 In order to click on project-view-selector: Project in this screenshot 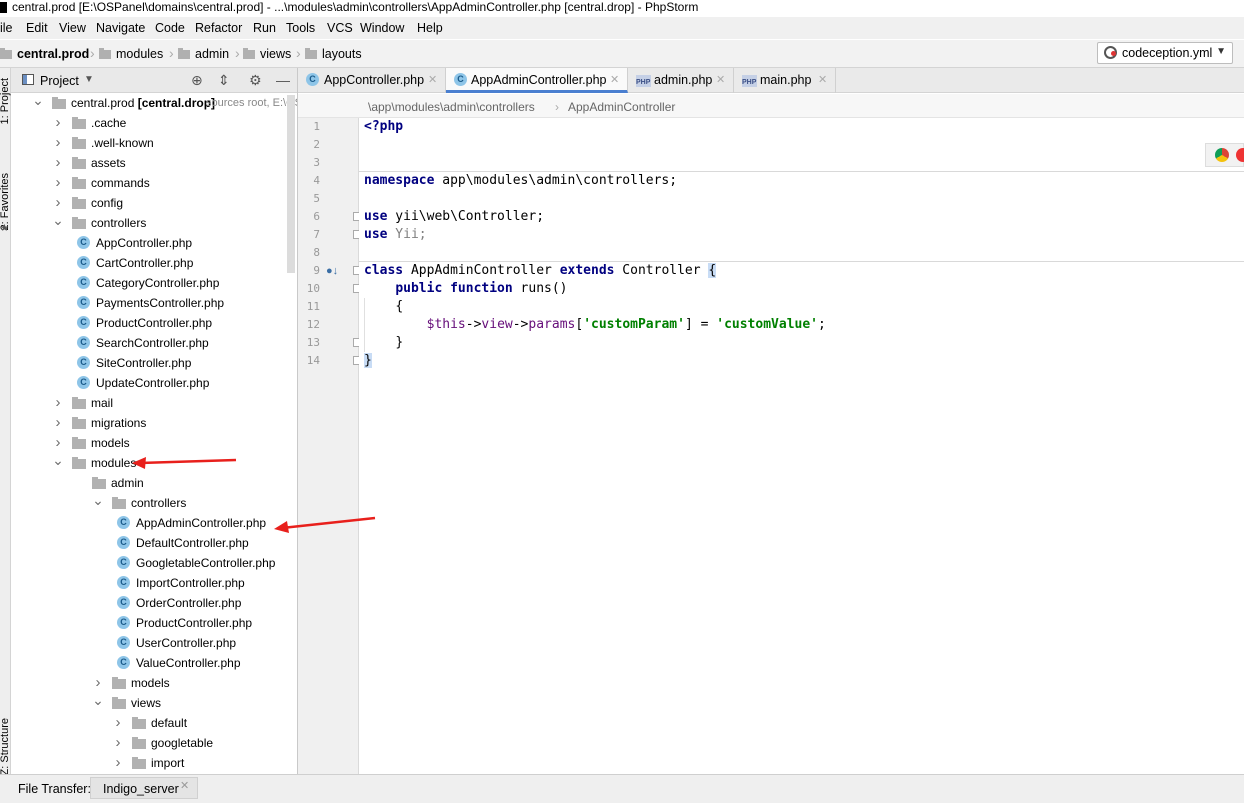, I will do `click(59, 81)`.